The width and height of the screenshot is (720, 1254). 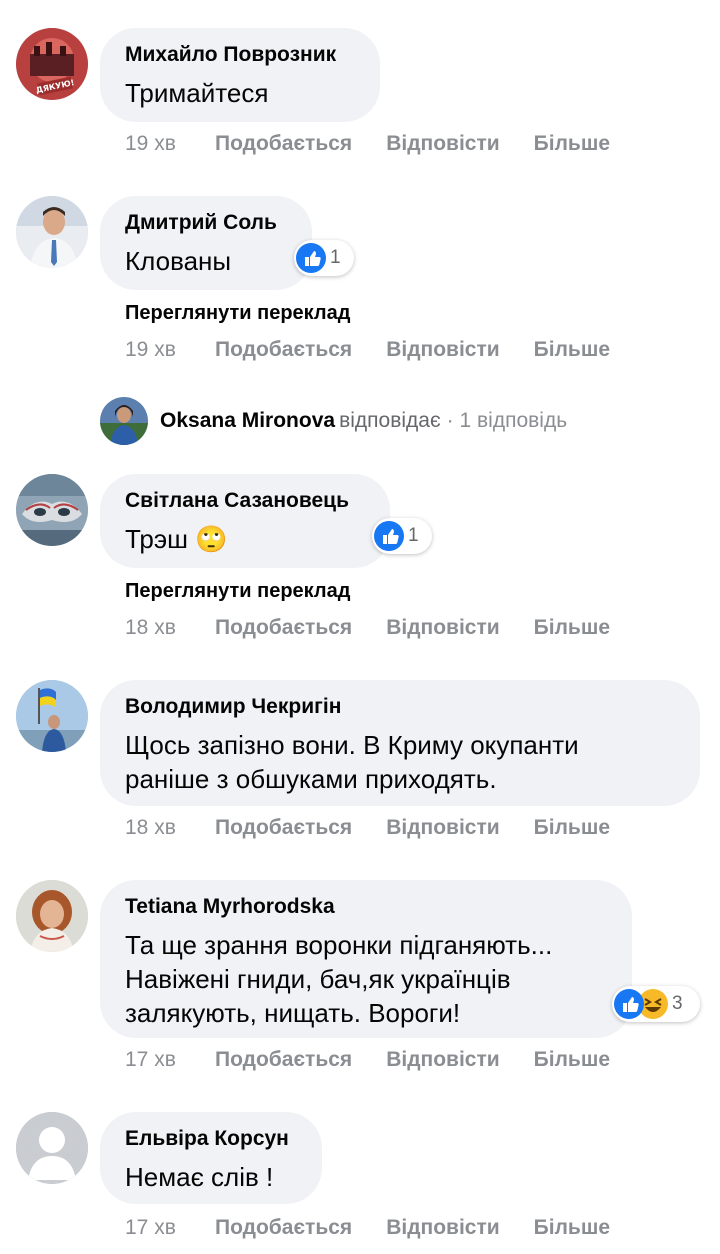 I want to click on default-avatar-icon, so click(x=52, y=1148).